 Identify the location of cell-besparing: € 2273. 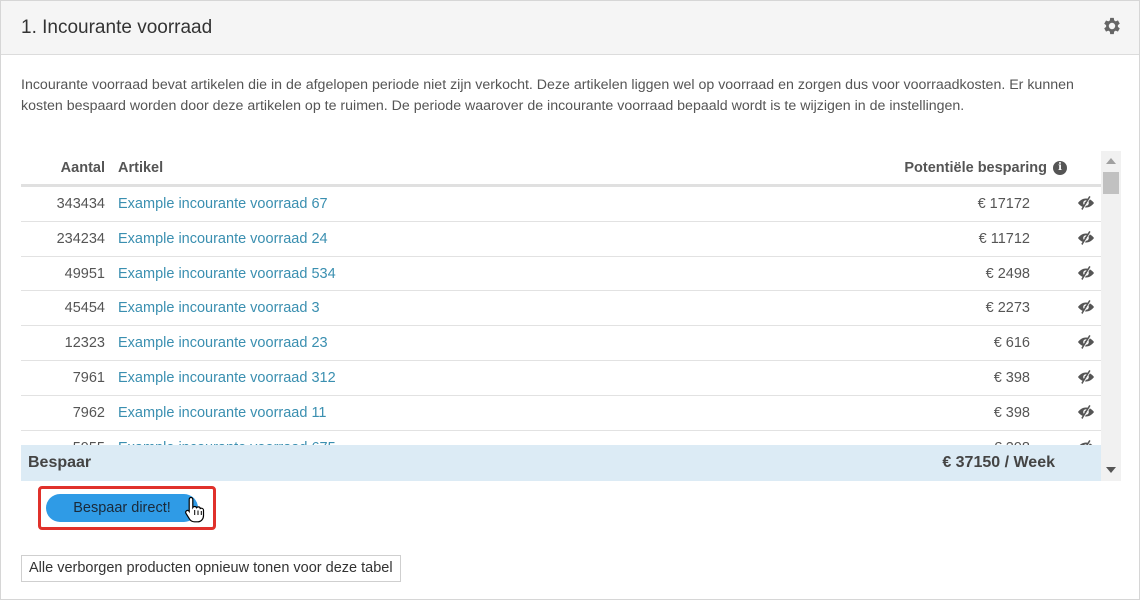
(1007, 308).